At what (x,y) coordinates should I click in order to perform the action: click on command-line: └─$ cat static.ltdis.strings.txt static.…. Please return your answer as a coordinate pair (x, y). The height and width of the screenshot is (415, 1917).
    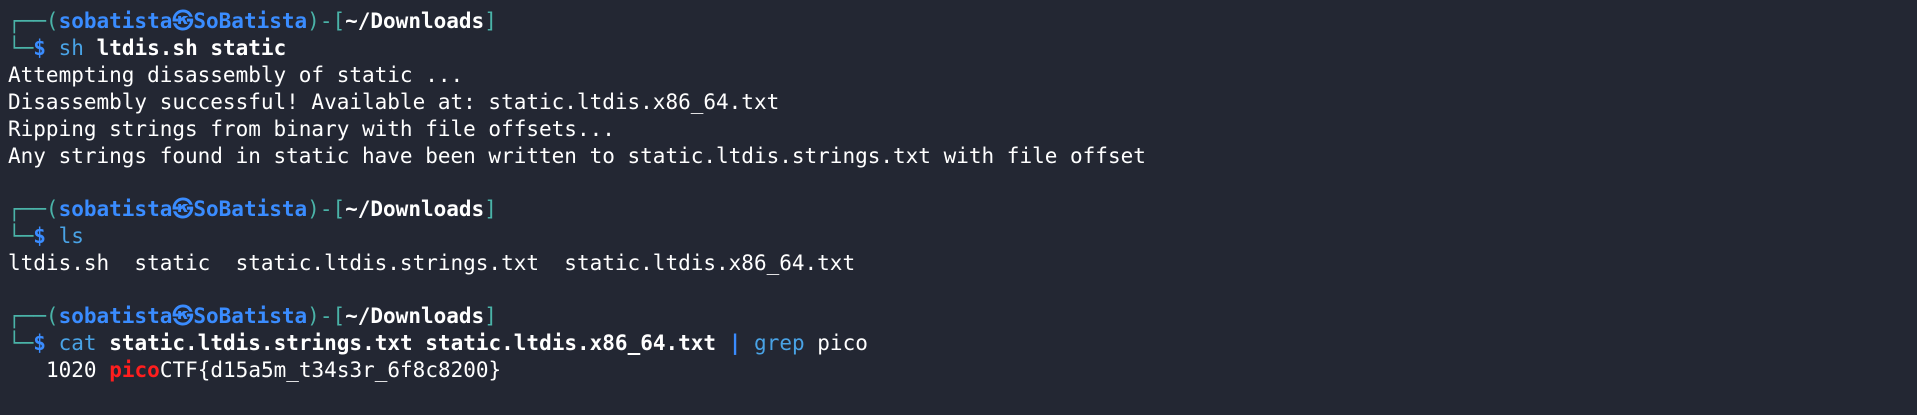
    Looking at the image, I should click on (962, 343).